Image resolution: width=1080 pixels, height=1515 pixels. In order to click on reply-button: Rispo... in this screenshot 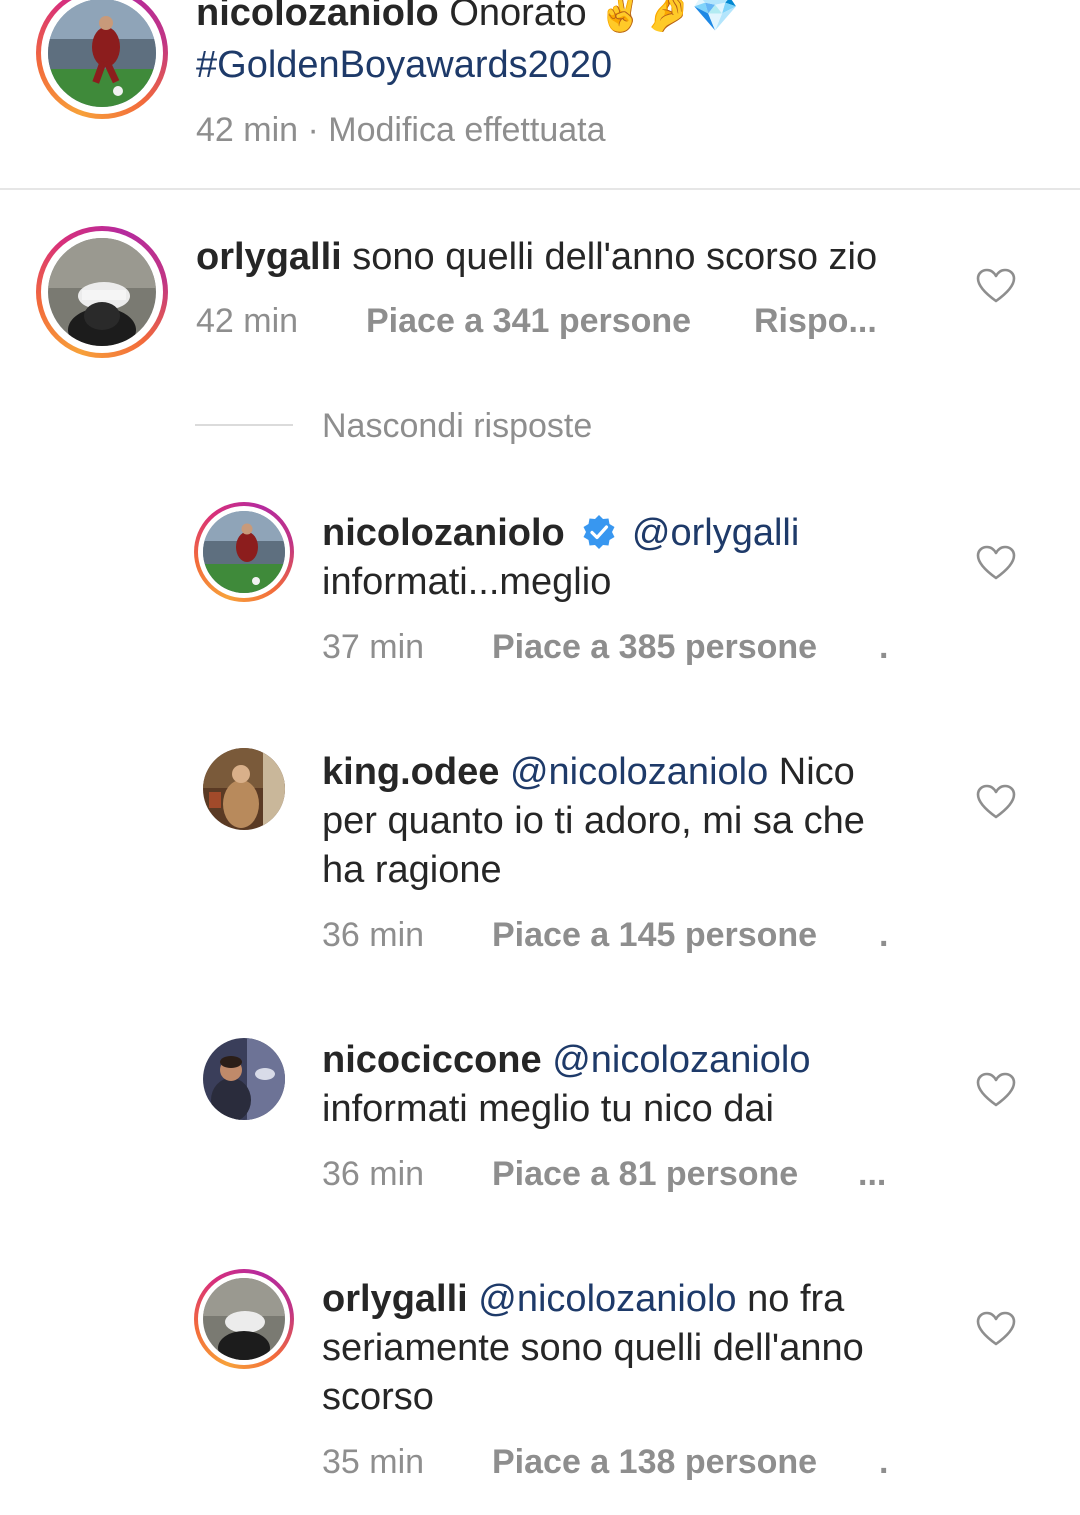, I will do `click(815, 321)`.